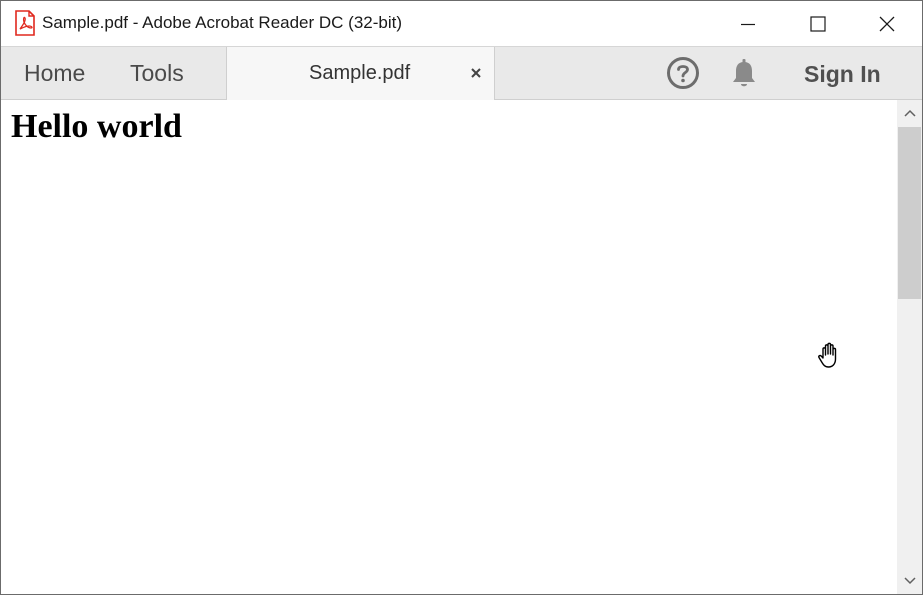 The width and height of the screenshot is (923, 595). I want to click on close-icon, so click(887, 23).